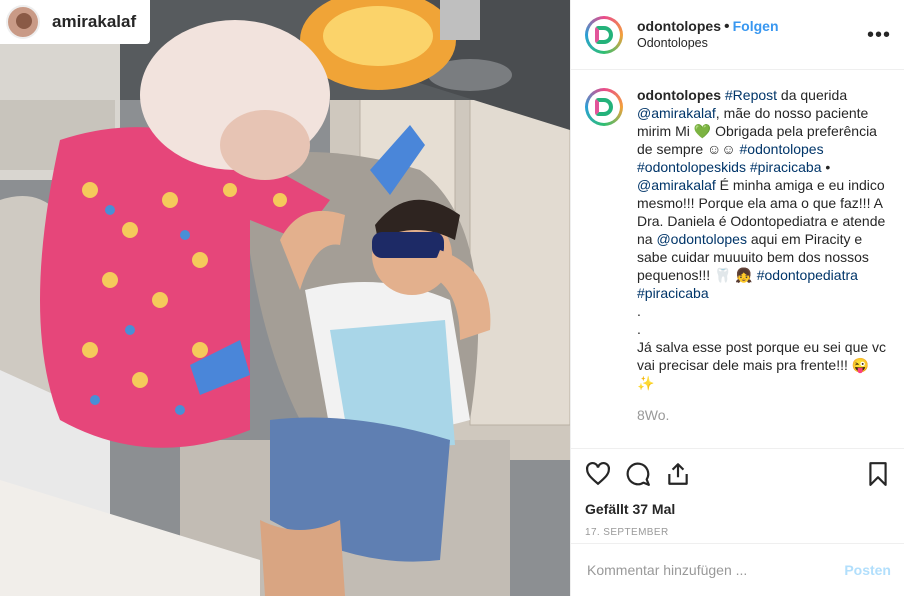 The image size is (904, 596). I want to click on caption-line: Já salva esse post porque eu sei que vc, so click(765, 347).